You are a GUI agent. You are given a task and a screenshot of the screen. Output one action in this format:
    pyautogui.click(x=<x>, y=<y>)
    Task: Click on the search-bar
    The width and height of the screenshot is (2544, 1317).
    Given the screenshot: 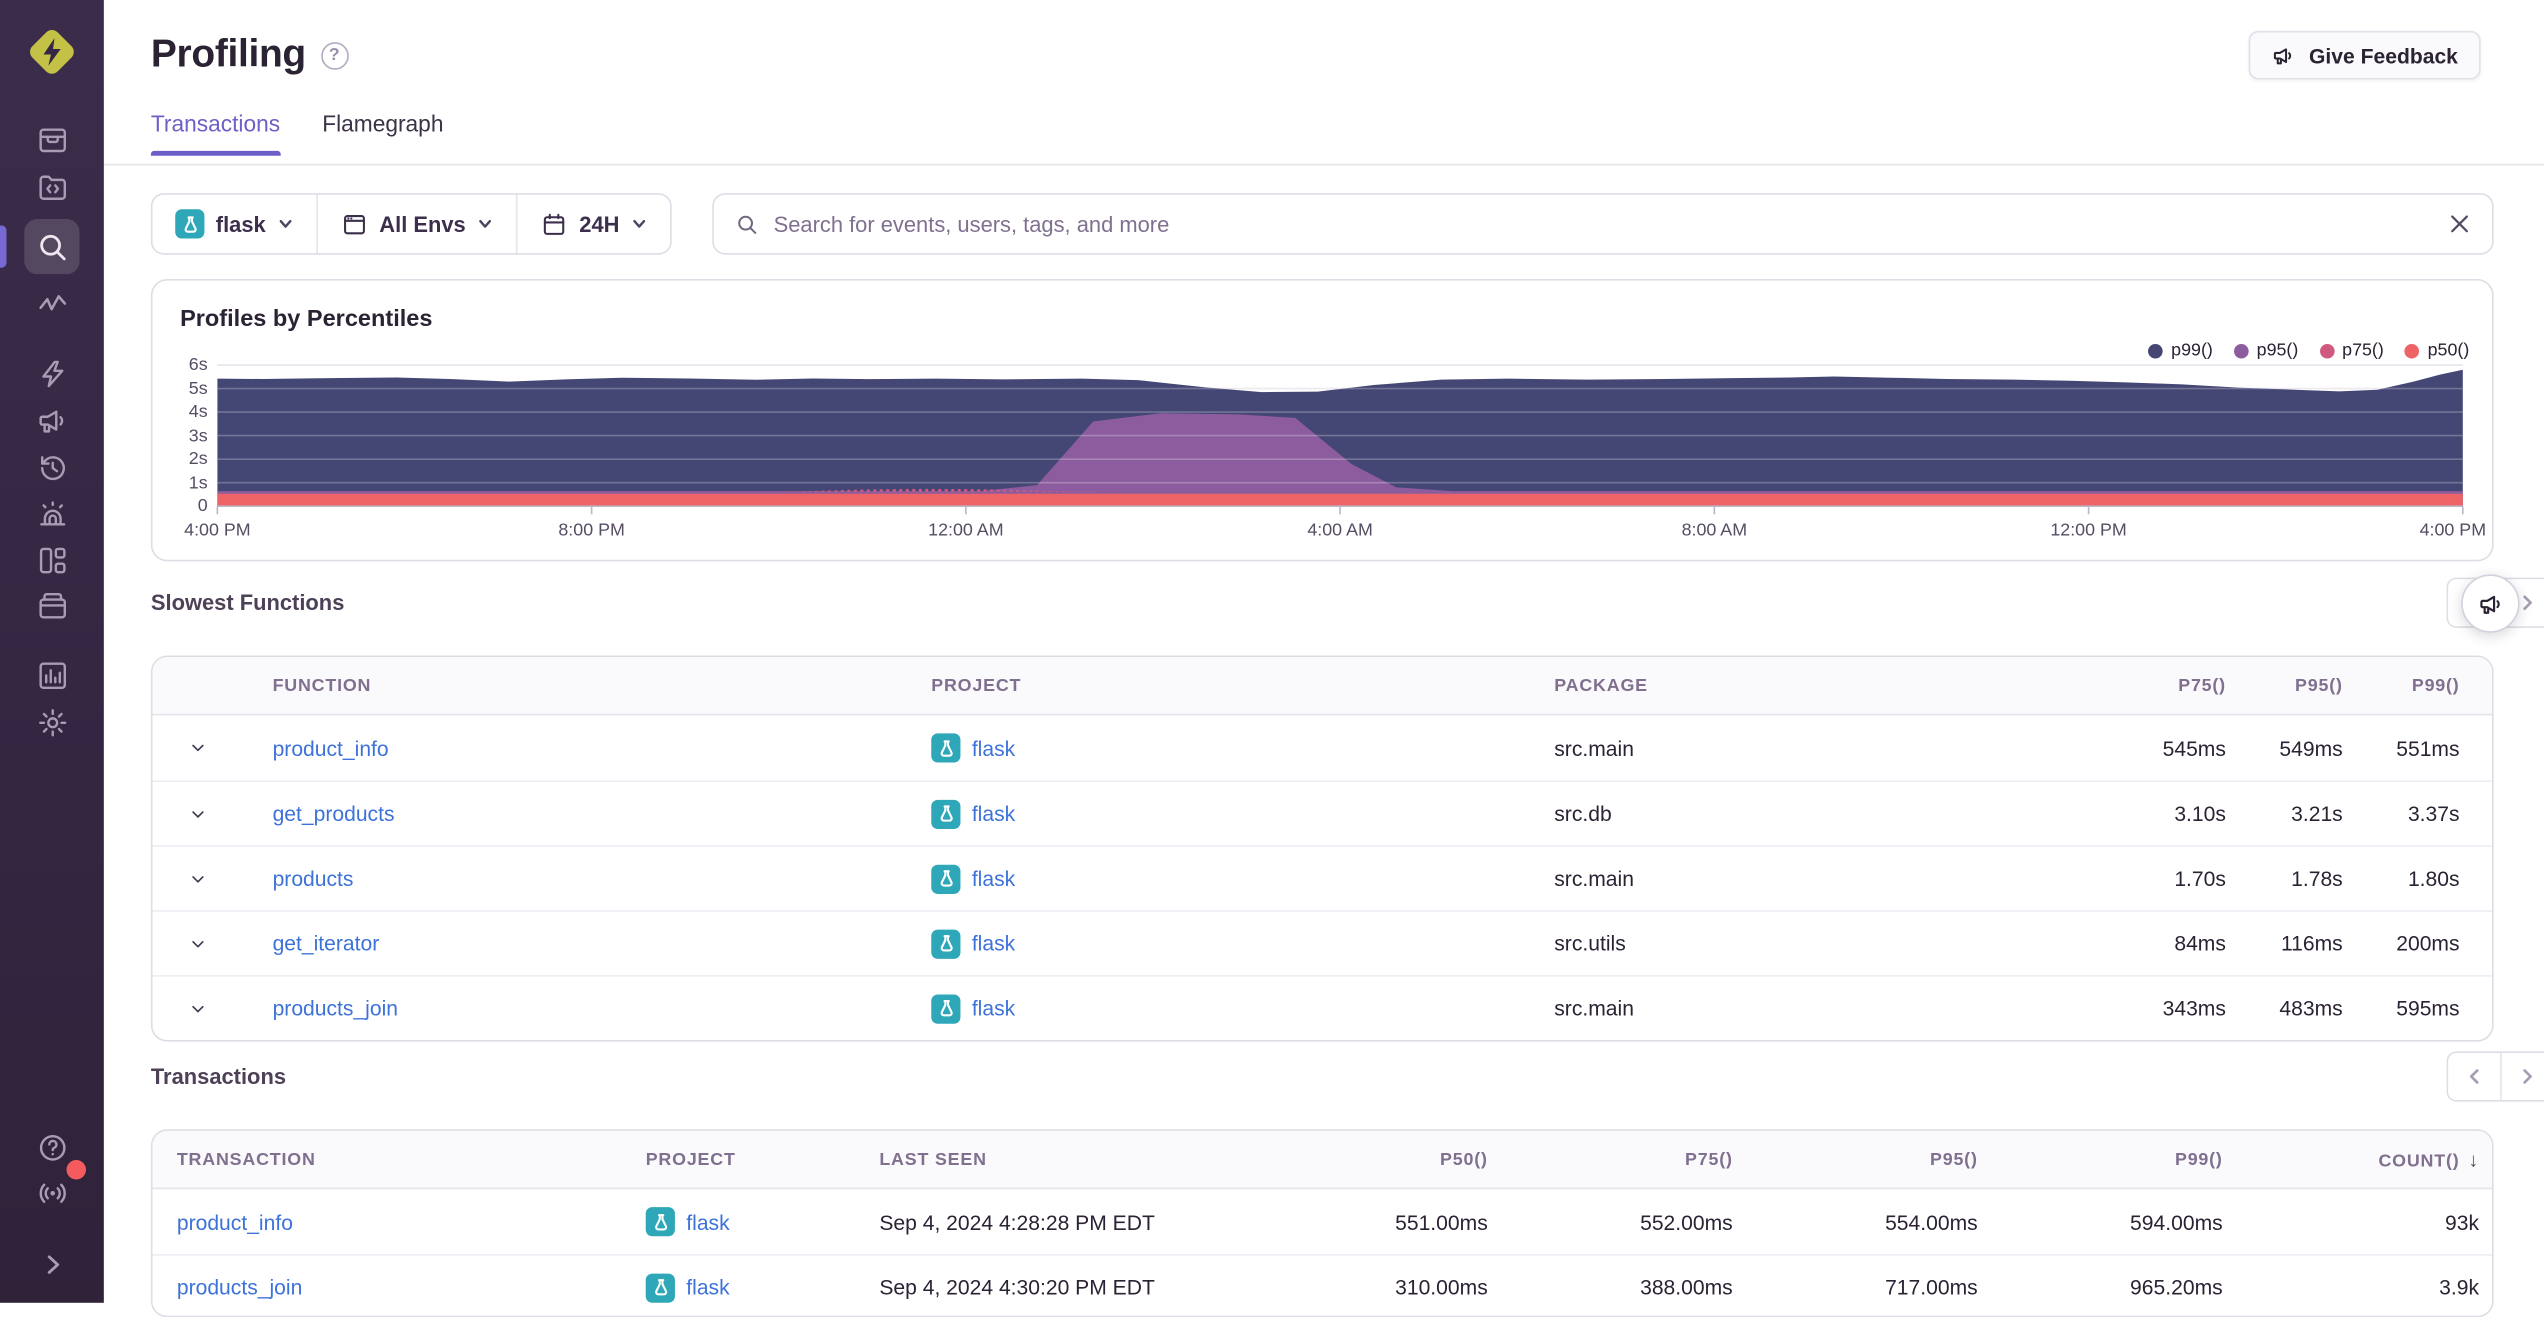 What is the action you would take?
    pyautogui.click(x=1602, y=224)
    